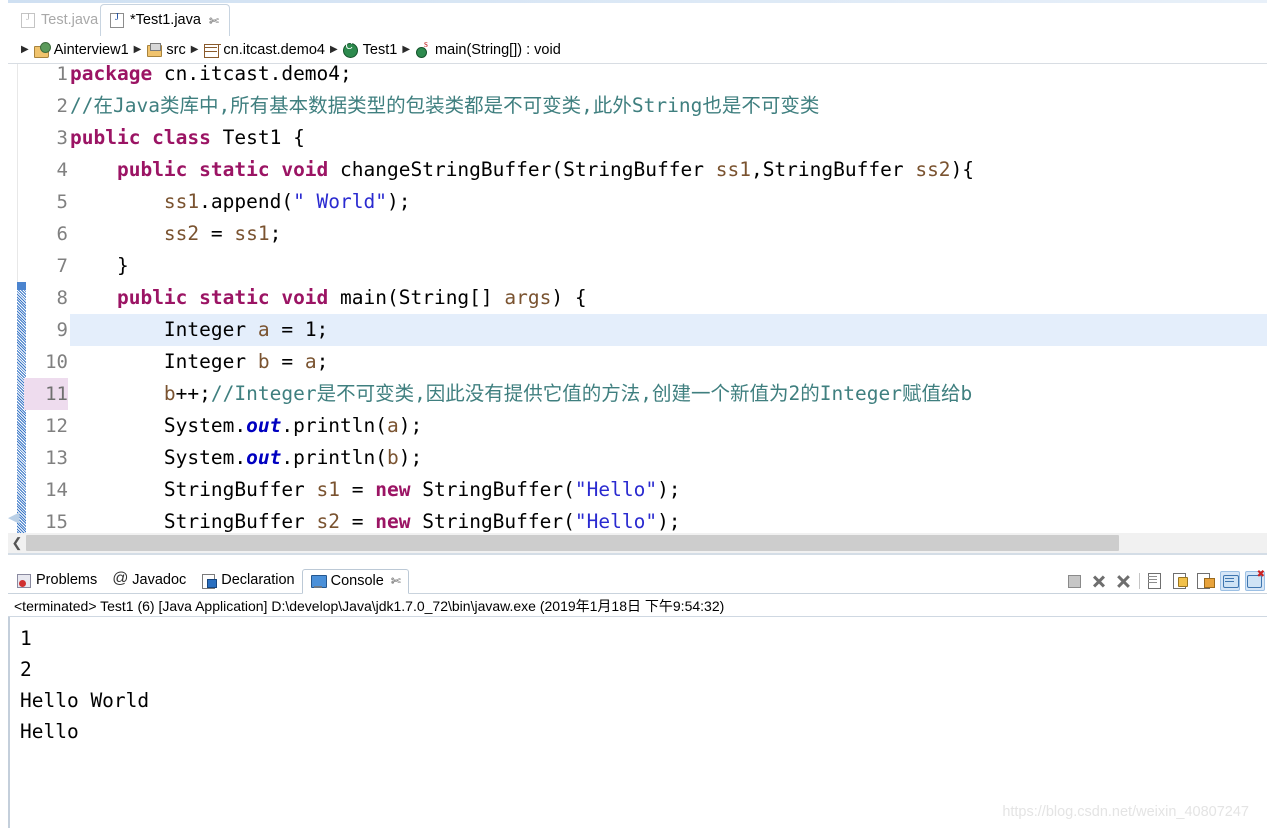 The image size is (1267, 828). Describe the element at coordinates (572, 543) in the screenshot. I see `scrollbar-thumb` at that location.